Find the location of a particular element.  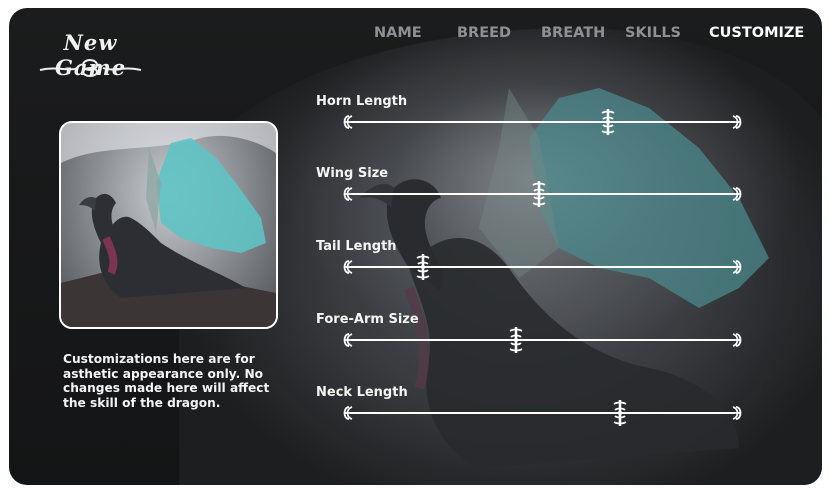

dragon-preview is located at coordinates (168, 225).